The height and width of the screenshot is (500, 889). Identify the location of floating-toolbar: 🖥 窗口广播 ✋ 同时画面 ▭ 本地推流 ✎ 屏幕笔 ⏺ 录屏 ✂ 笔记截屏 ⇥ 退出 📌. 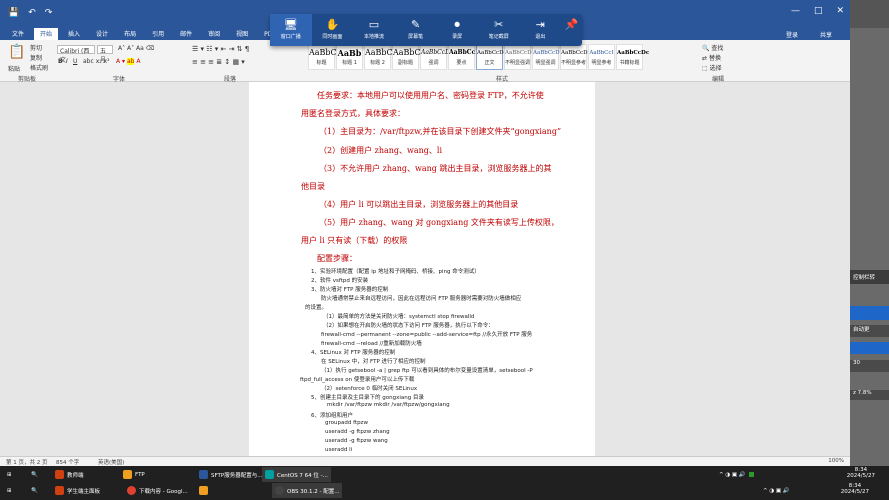
(426, 30).